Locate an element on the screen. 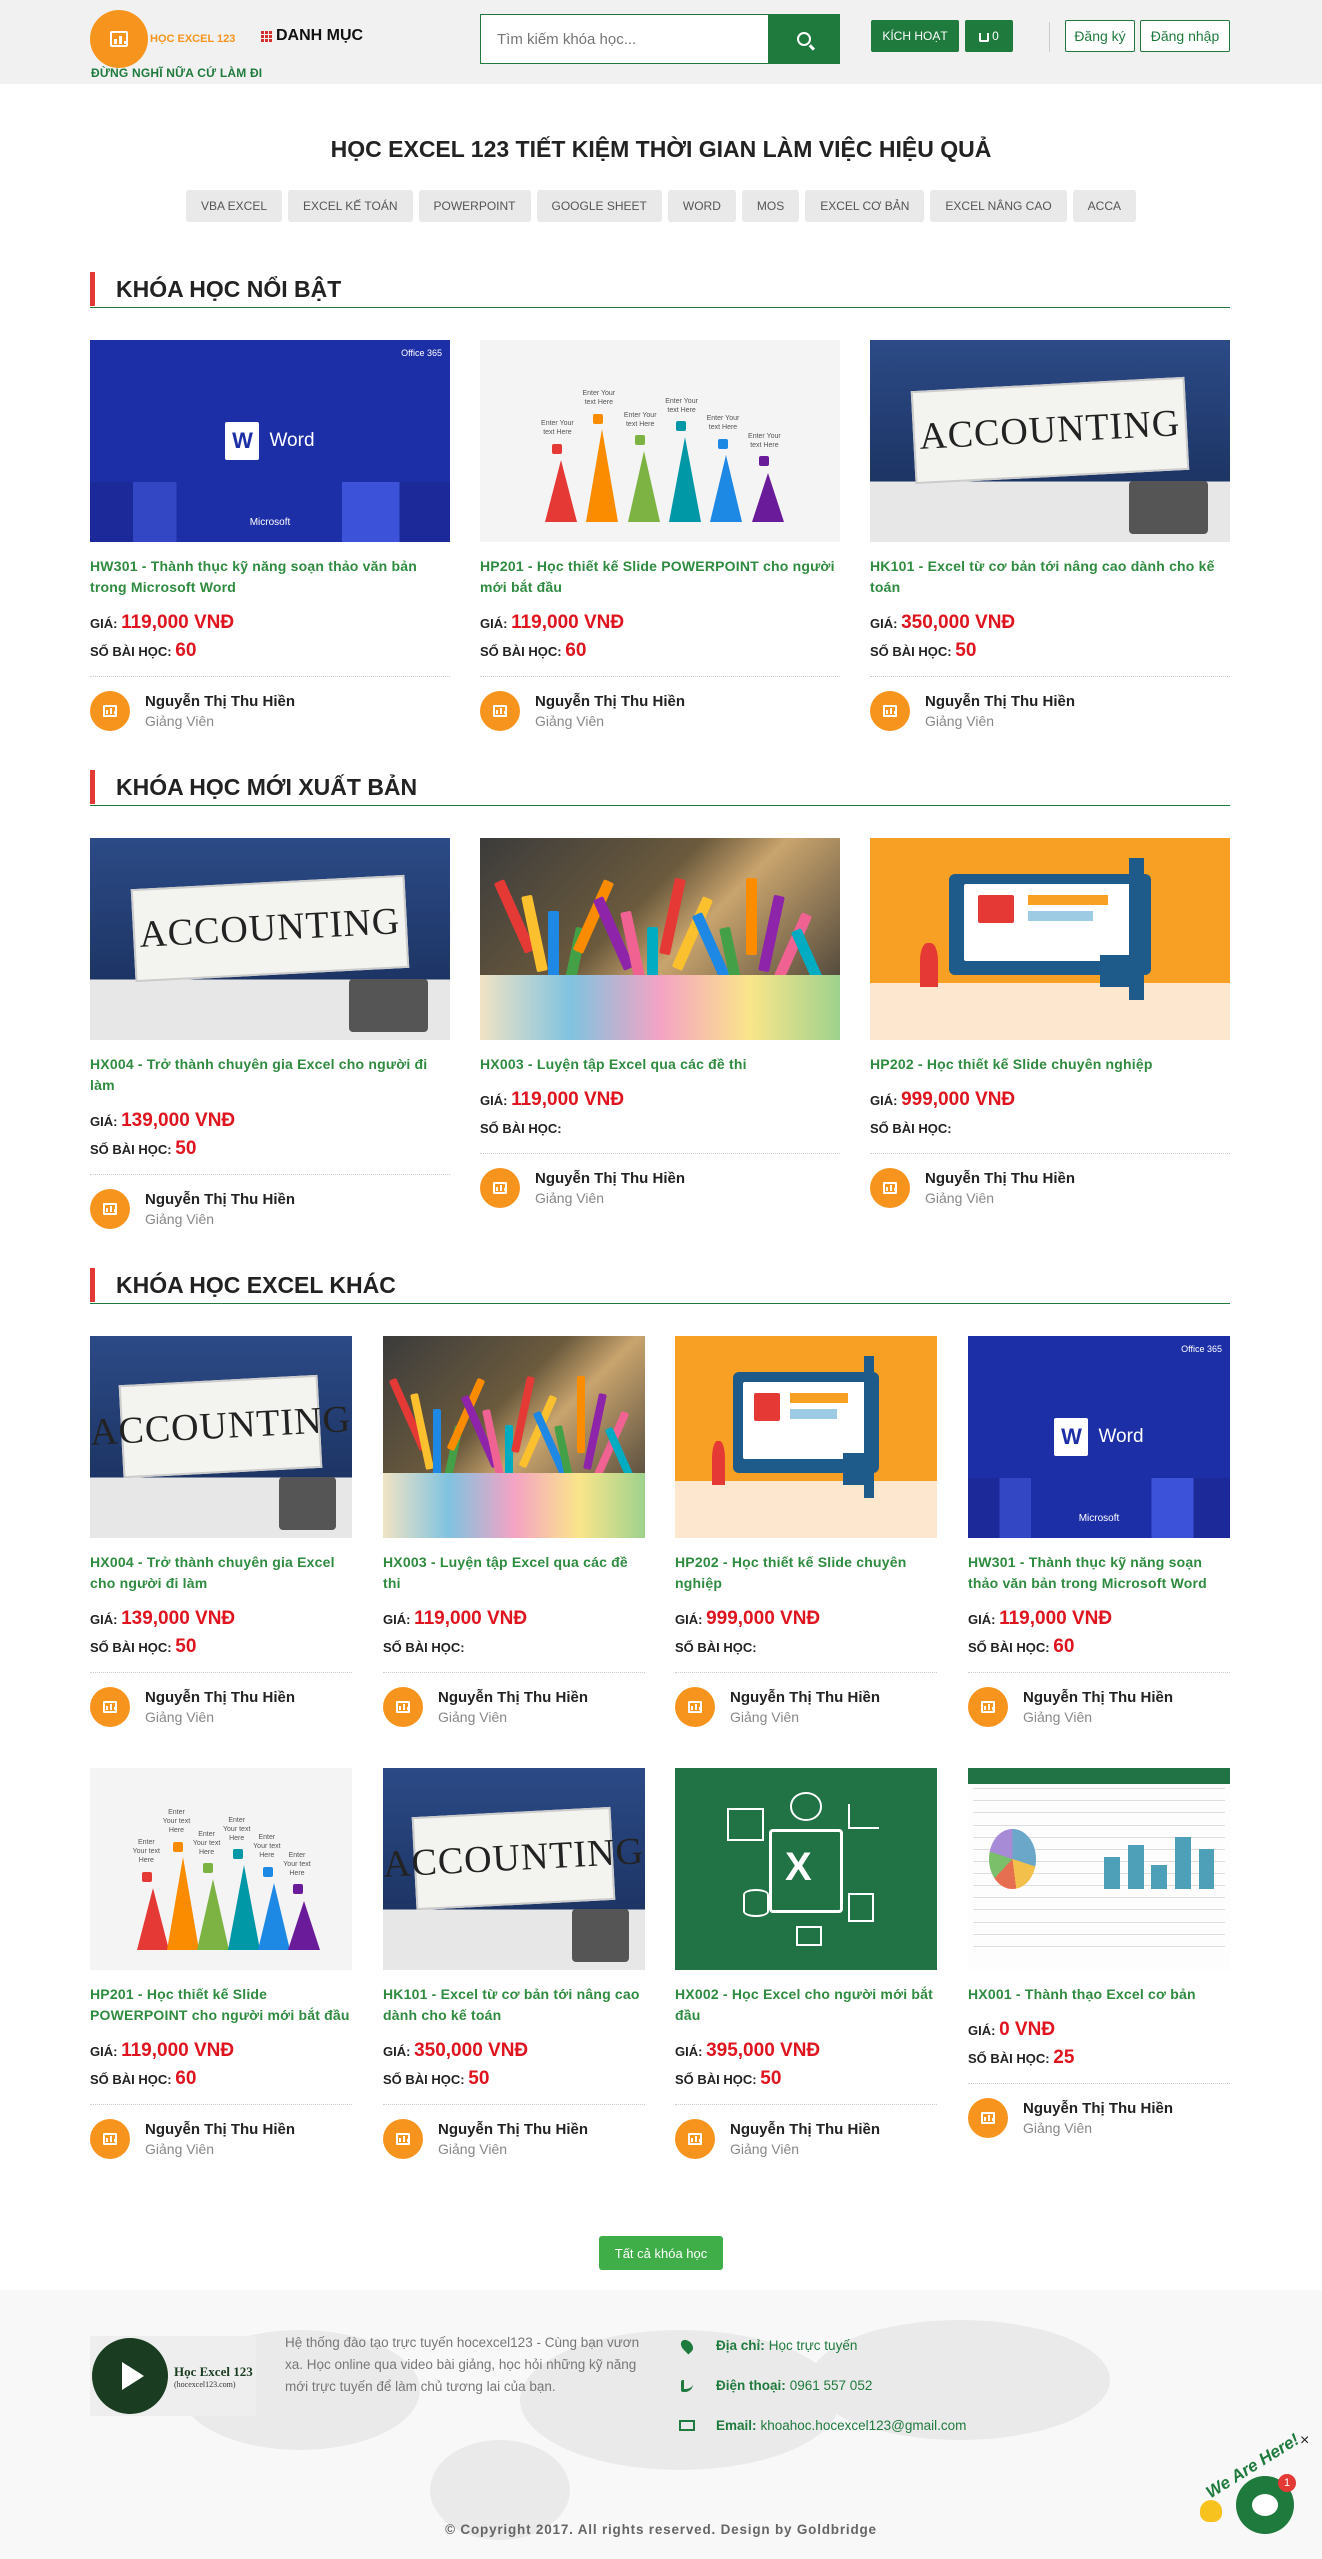 The width and height of the screenshot is (1322, 2559). tag-button: VBA EXCEL is located at coordinates (234, 206).